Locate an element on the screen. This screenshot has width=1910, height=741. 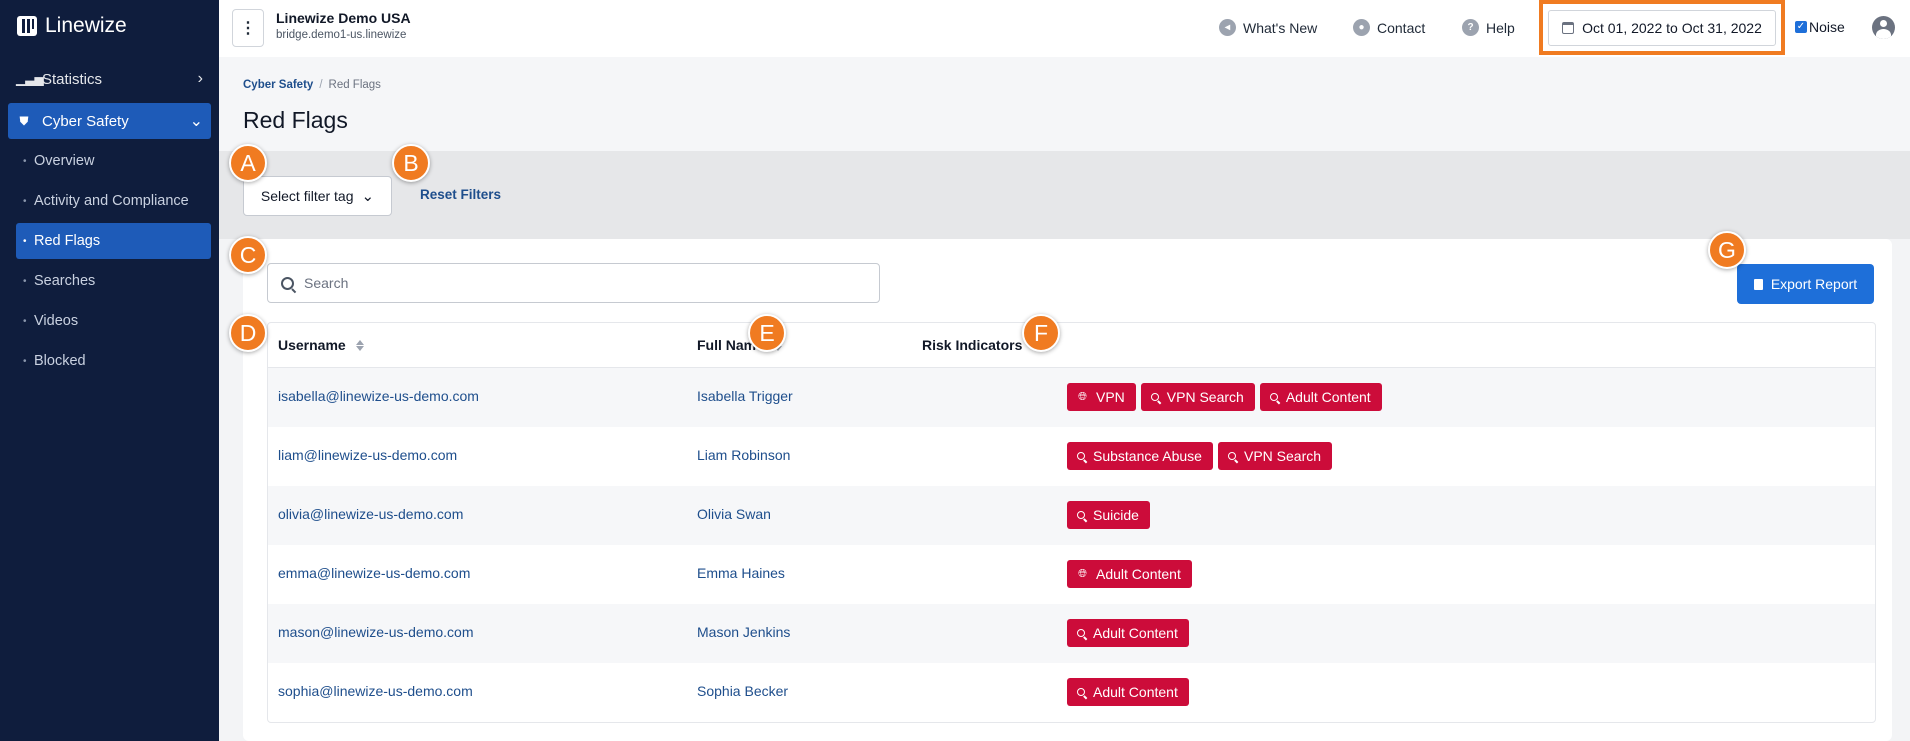
full-name: Isabella Trigger is located at coordinates (745, 396).